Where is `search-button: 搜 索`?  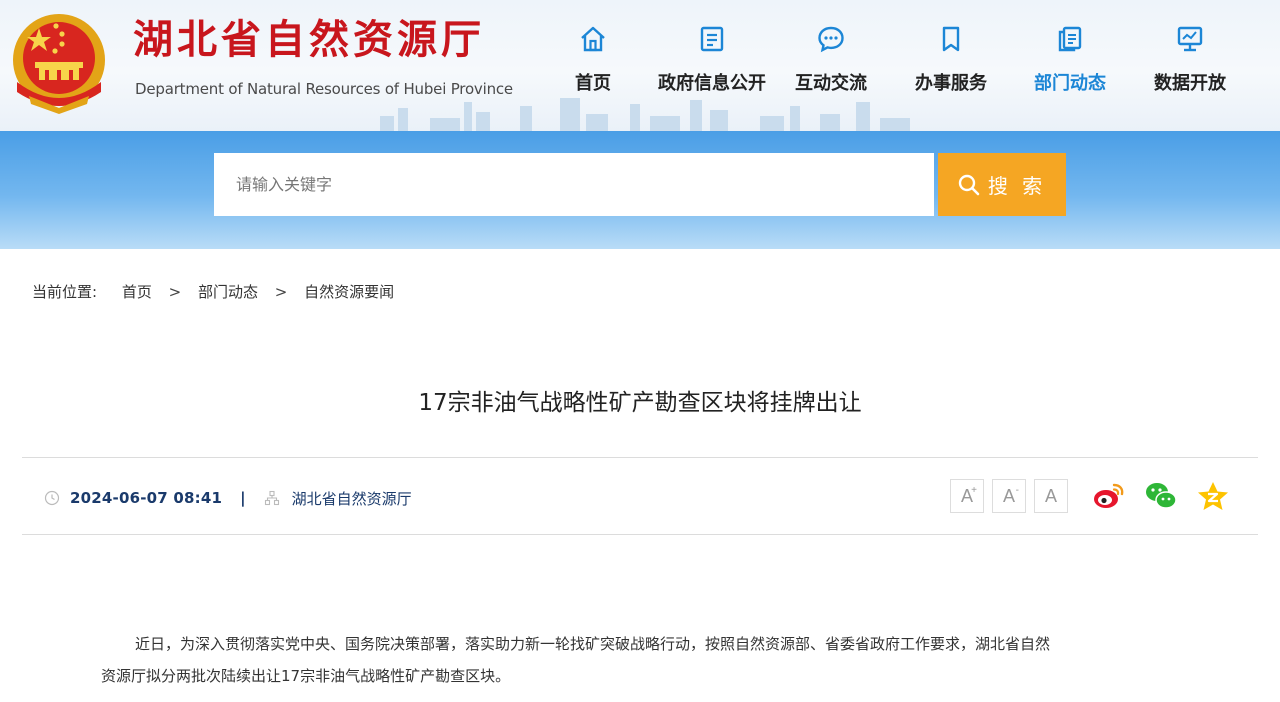
search-button: 搜 索 is located at coordinates (1002, 184).